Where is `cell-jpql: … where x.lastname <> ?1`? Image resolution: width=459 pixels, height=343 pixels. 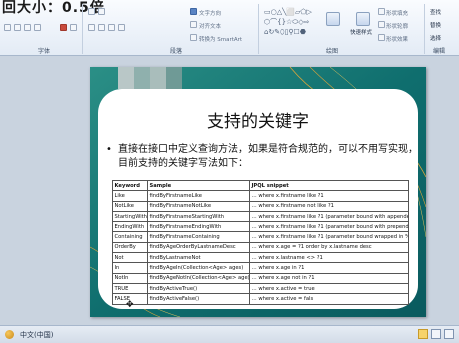 cell-jpql: … where x.lastname <> ?1 is located at coordinates (329, 258).